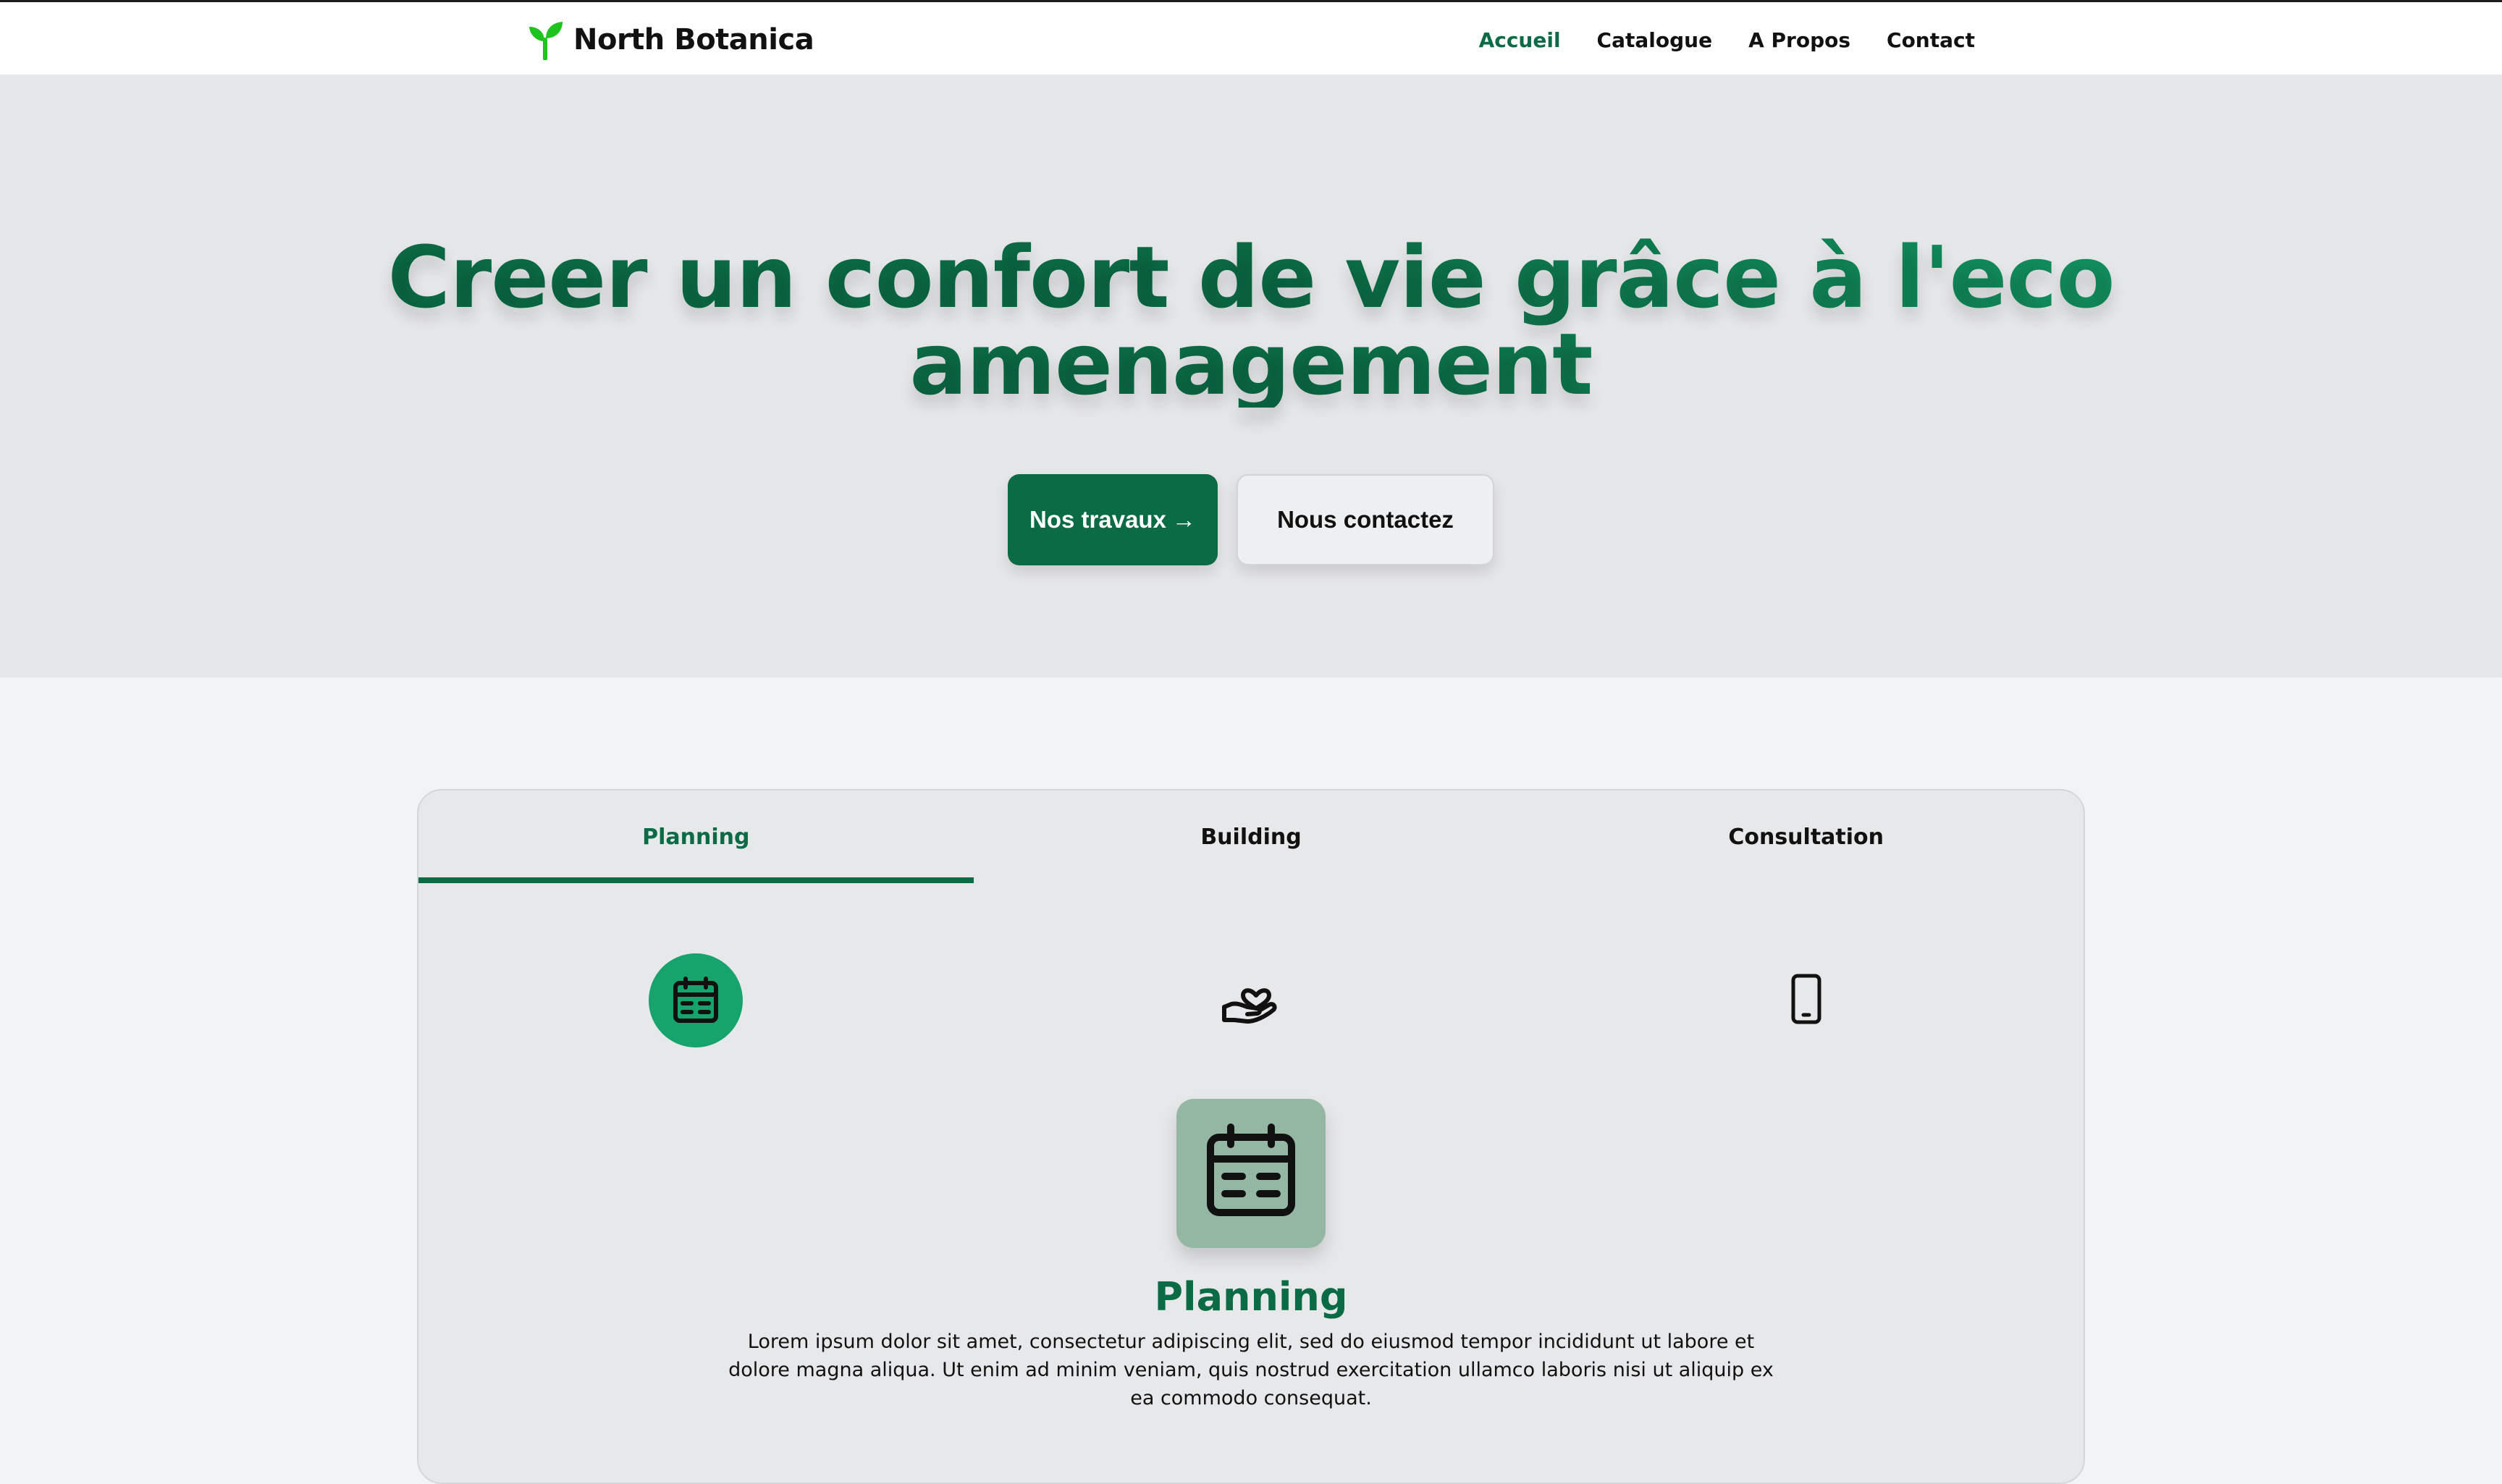 The width and height of the screenshot is (2502, 1484). Describe the element at coordinates (546, 40) in the screenshot. I see `sprout-icon` at that location.